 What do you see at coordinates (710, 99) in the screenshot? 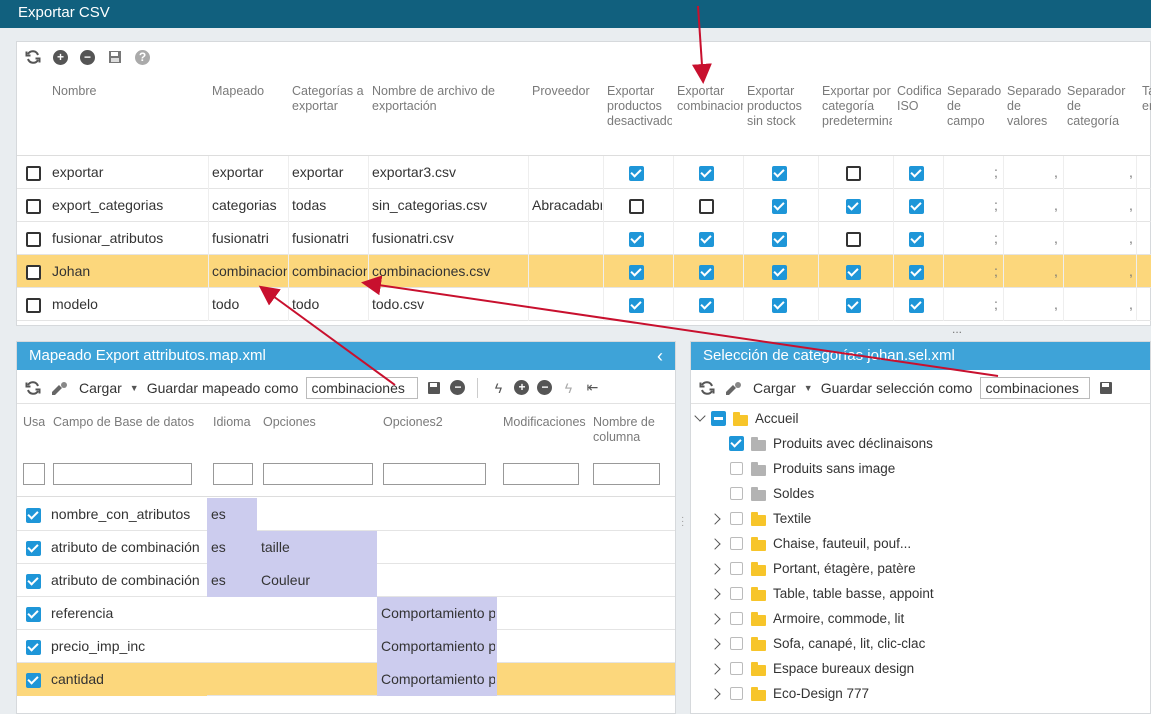
I see `col-combinaciones: Exportar combinaciones` at bounding box center [710, 99].